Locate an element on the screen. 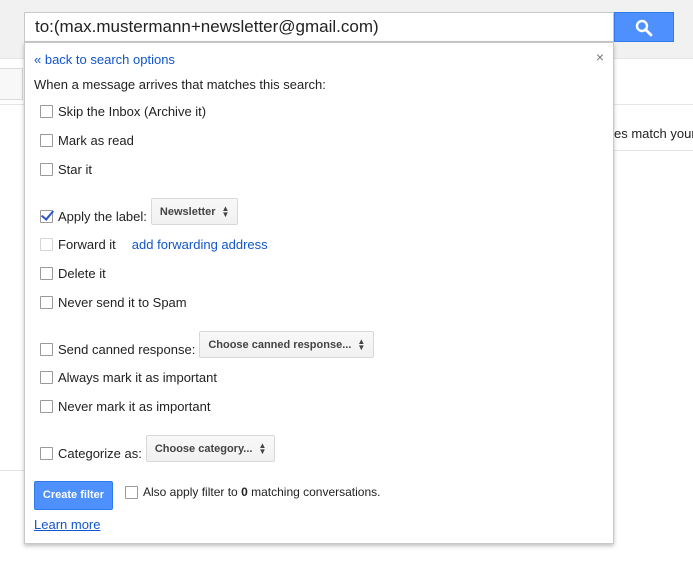  also-apply-suffix: matching conversations. is located at coordinates (316, 492).